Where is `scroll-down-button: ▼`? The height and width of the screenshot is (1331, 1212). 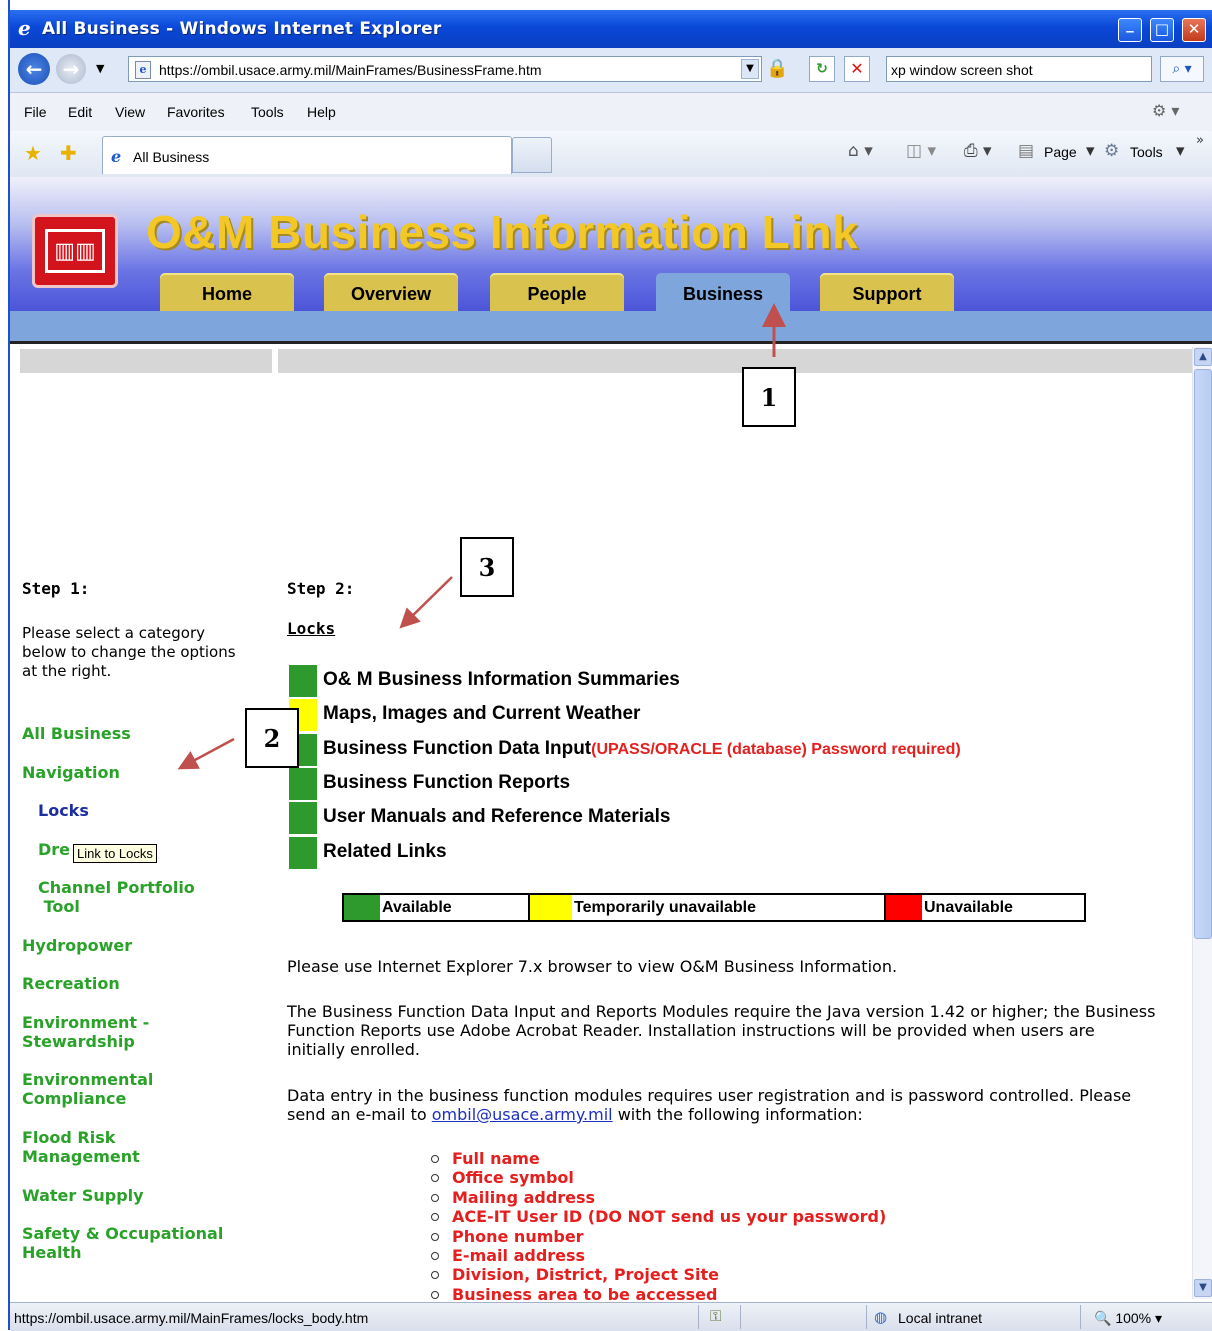
scroll-down-button: ▼ is located at coordinates (1203, 1288).